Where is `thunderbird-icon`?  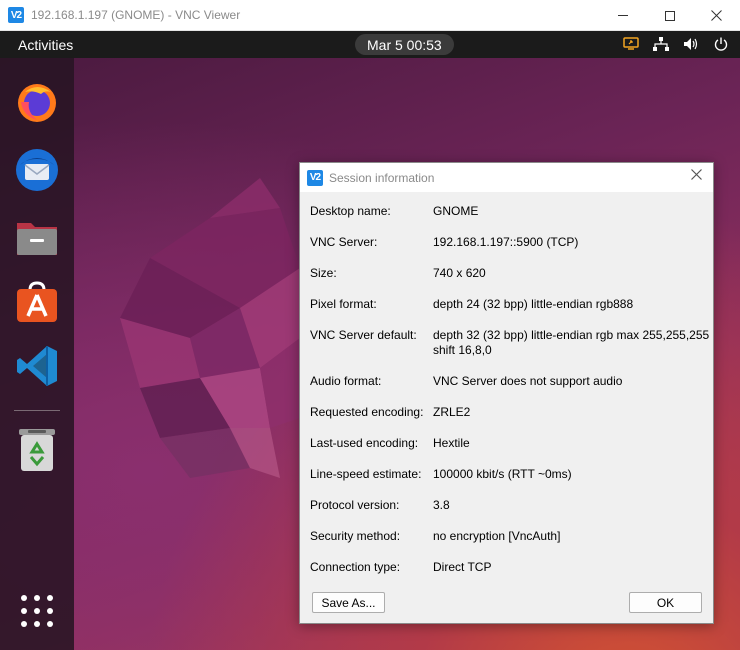 thunderbird-icon is located at coordinates (37, 170).